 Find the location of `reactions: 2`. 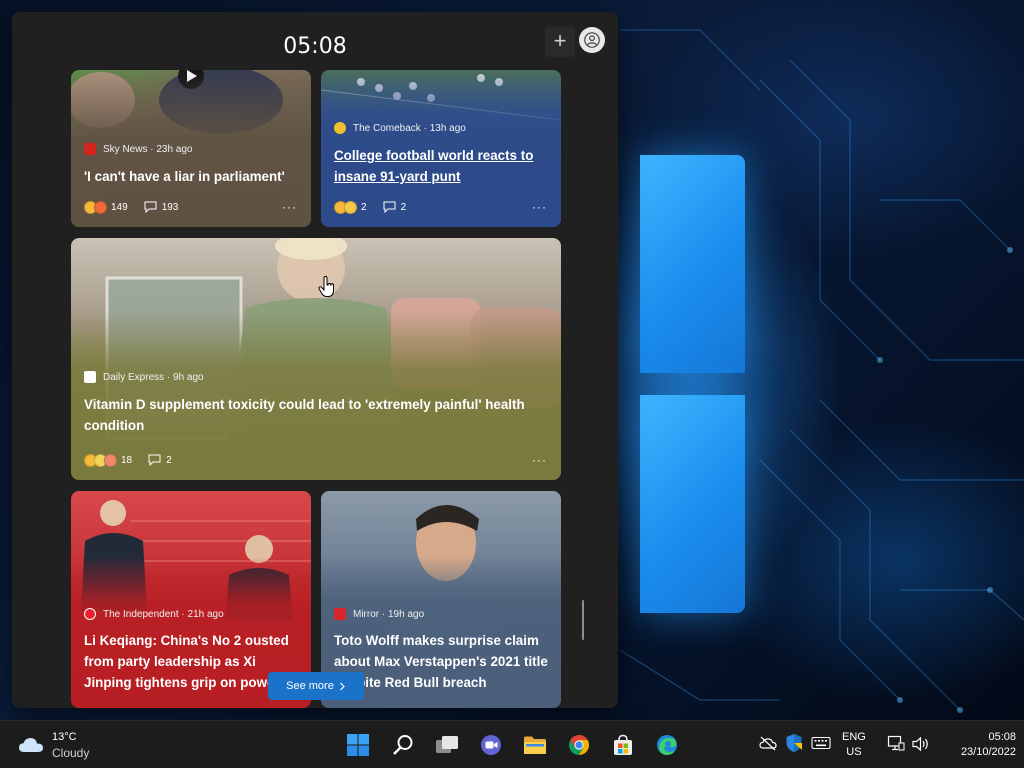

reactions: 2 is located at coordinates (358, 207).